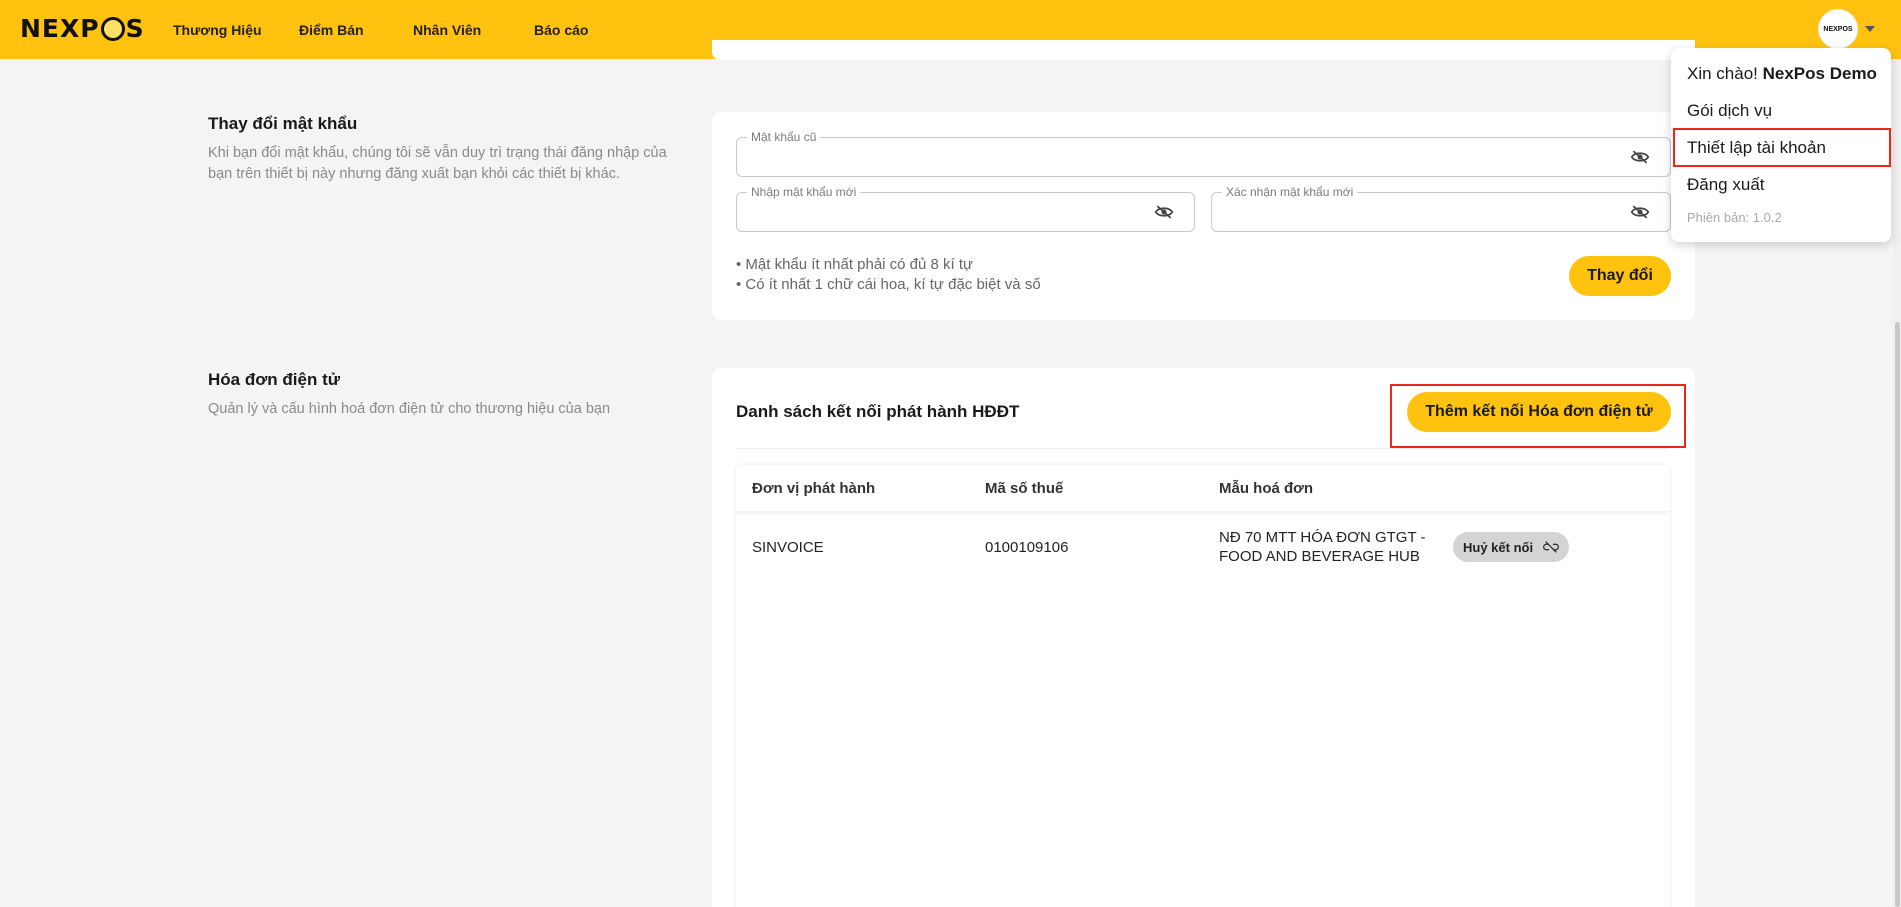 This screenshot has height=907, width=1901. Describe the element at coordinates (1203, 50) in the screenshot. I see `previous-section-card` at that location.